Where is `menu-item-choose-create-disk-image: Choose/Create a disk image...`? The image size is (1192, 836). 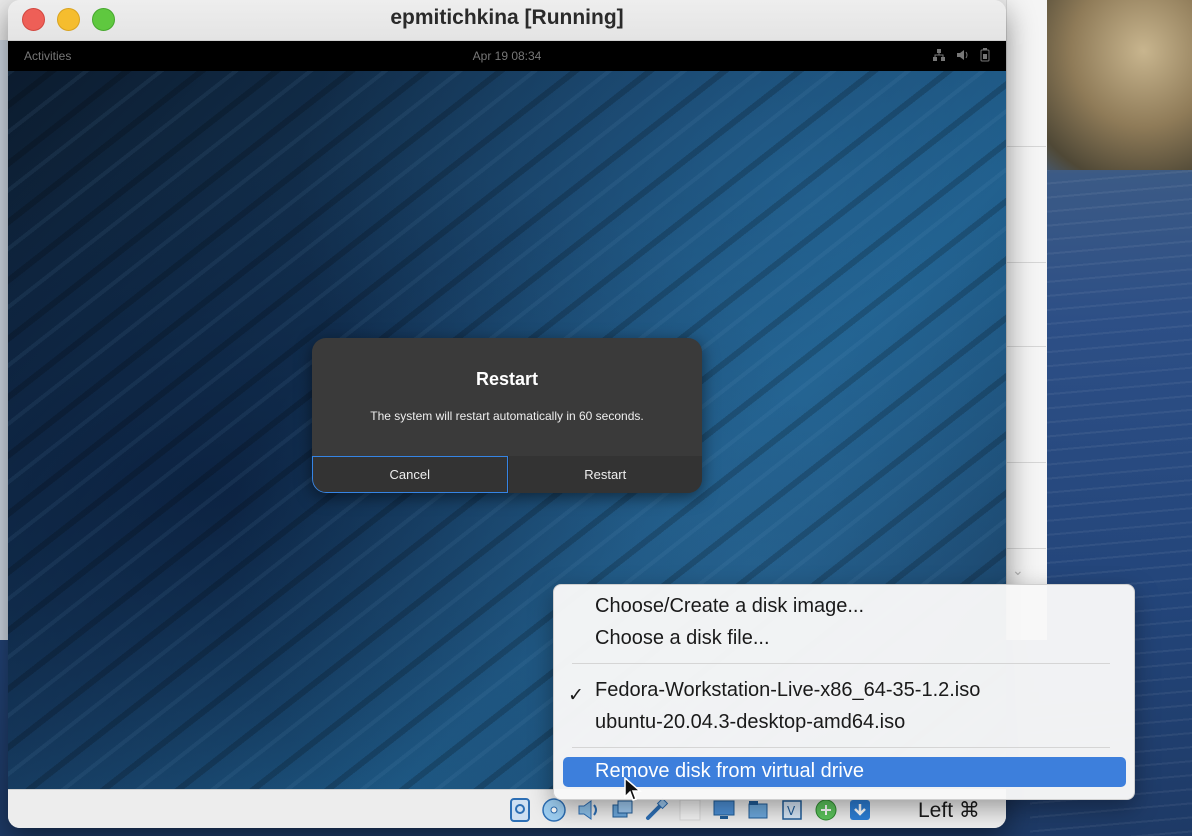 menu-item-choose-create-disk-image: Choose/Create a disk image... is located at coordinates (729, 606).